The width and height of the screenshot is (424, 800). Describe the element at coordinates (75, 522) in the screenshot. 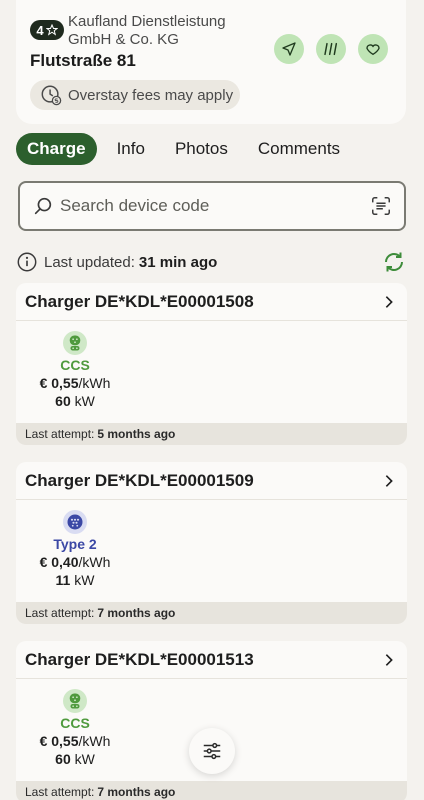

I see `type2-connector-icon` at that location.